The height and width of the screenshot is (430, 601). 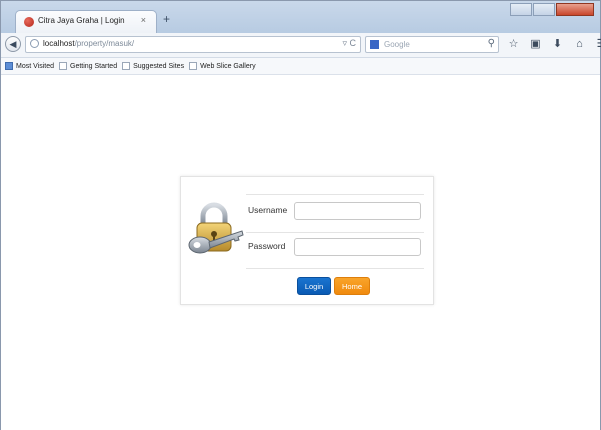 I want to click on bookmark-getting-started: Getting Started, so click(x=88, y=66).